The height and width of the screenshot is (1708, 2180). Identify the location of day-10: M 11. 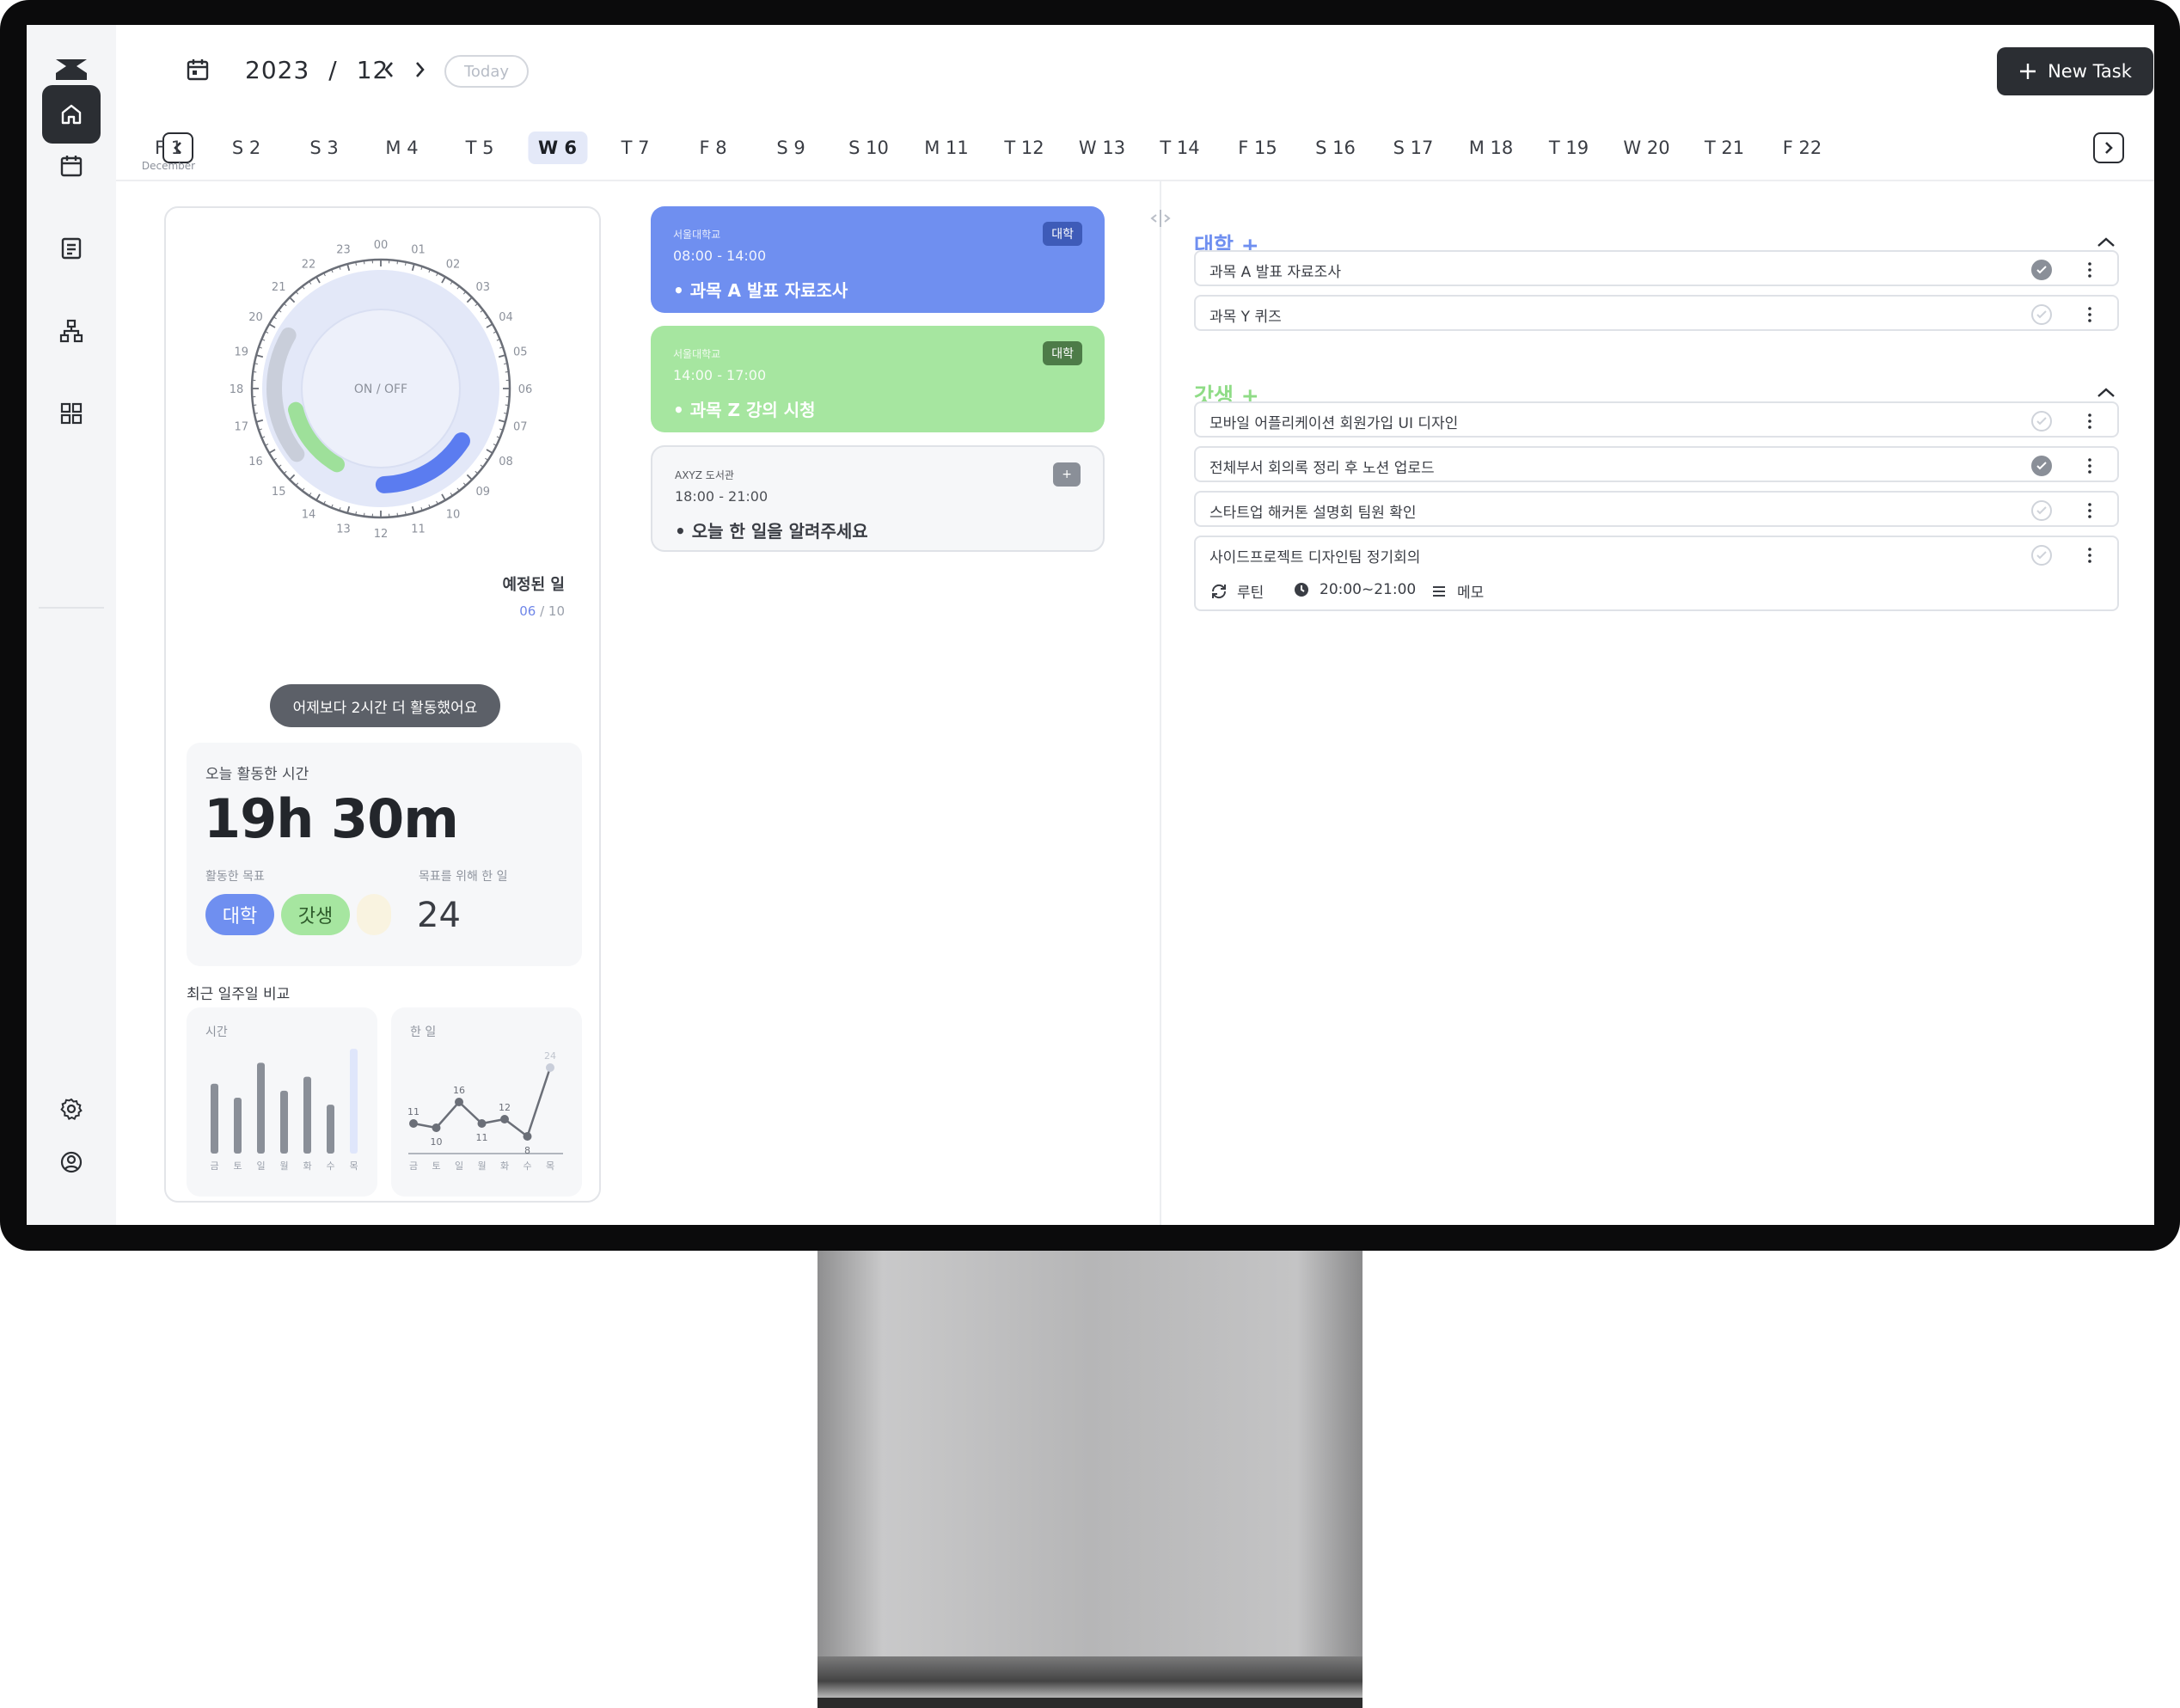
(946, 148).